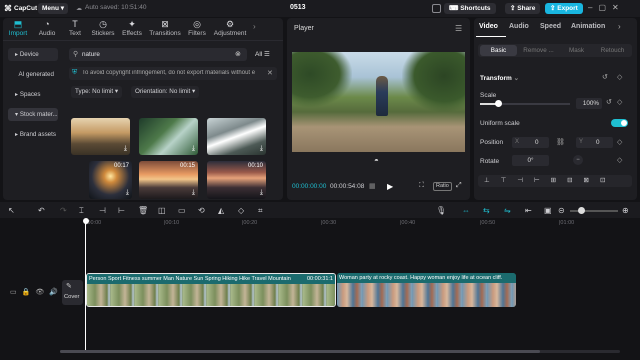 This screenshot has width=640, height=360. What do you see at coordinates (230, 28) in the screenshot?
I see `tab-adjustment: ⚙ Adjustment` at bounding box center [230, 28].